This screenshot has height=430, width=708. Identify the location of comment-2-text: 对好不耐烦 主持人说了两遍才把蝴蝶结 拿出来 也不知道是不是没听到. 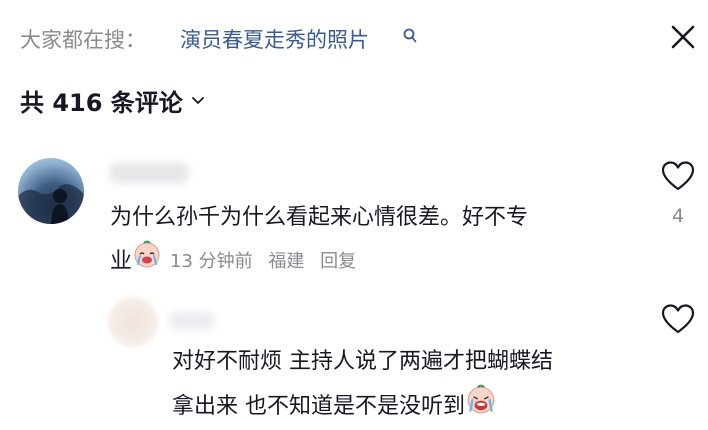
(412, 385).